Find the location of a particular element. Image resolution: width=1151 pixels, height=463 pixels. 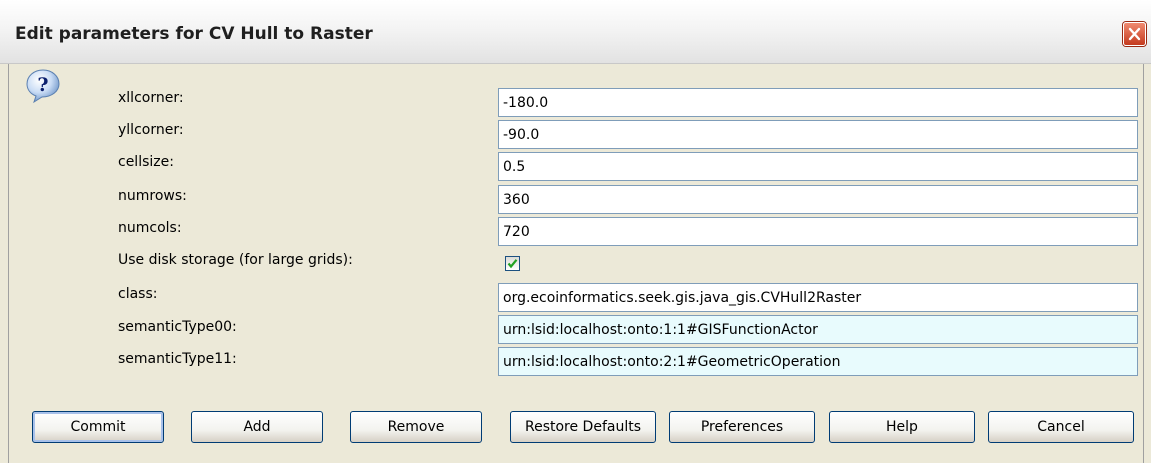

help-button: Help is located at coordinates (902, 427).